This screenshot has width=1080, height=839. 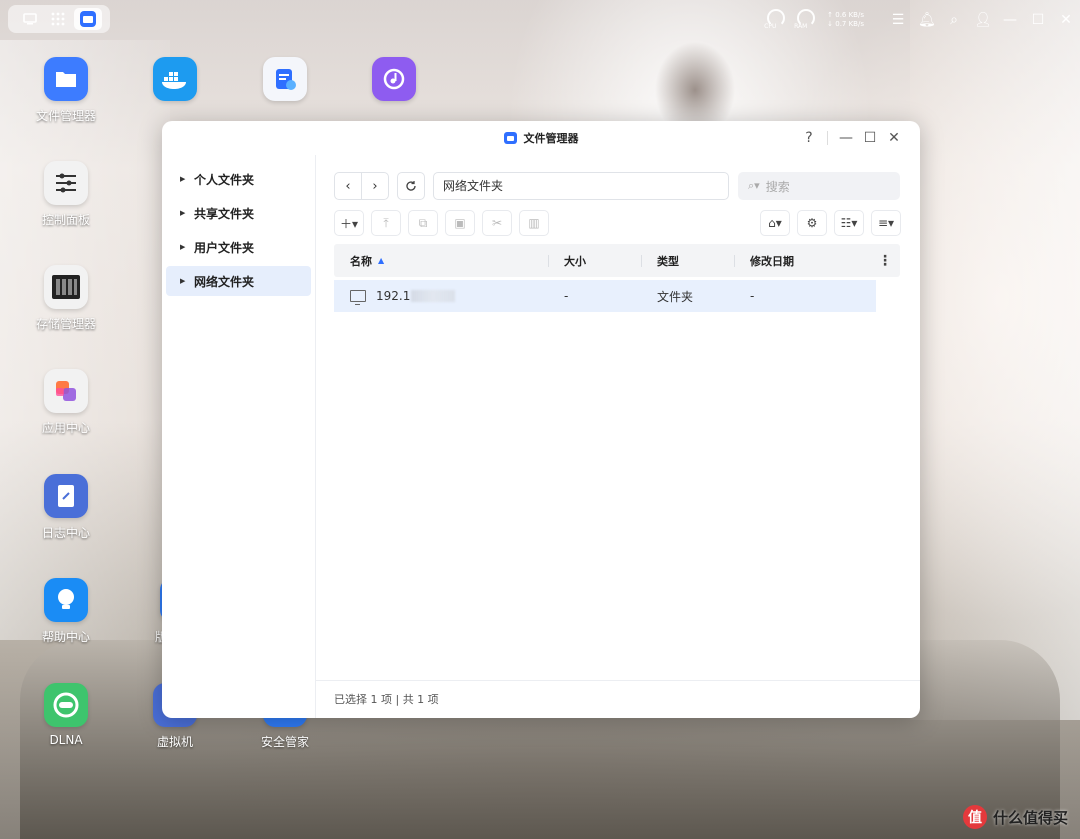 I want to click on close-icon: ✕, so click(x=1066, y=20).